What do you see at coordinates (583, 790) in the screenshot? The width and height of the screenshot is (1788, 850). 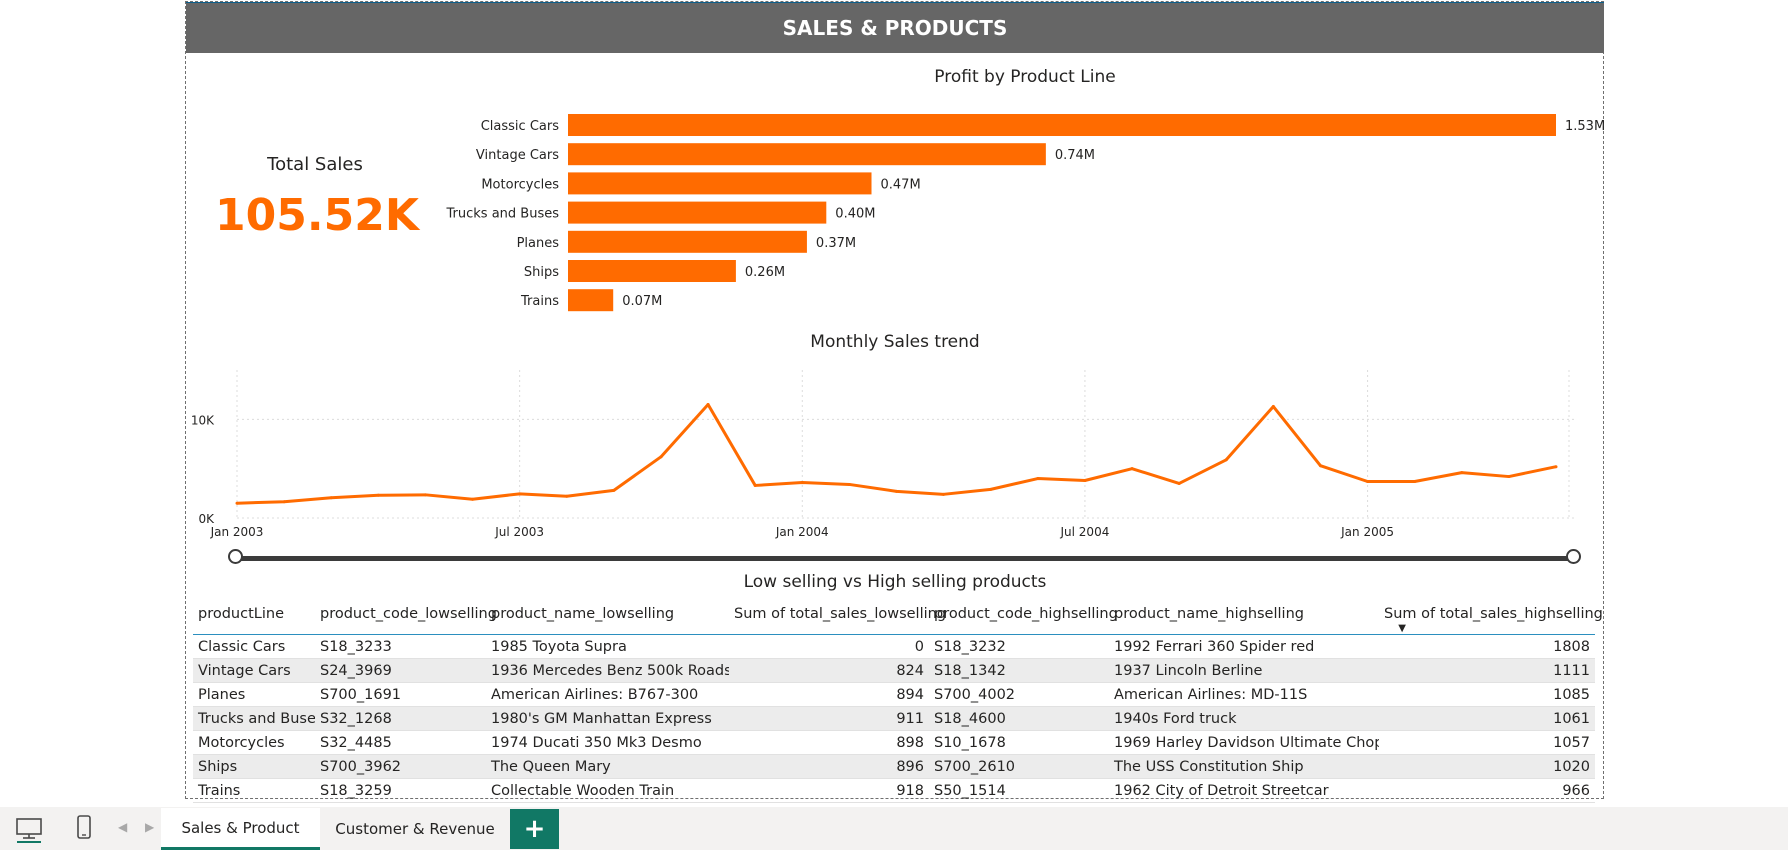 I see `table-cell: Collectable Wooden Train` at bounding box center [583, 790].